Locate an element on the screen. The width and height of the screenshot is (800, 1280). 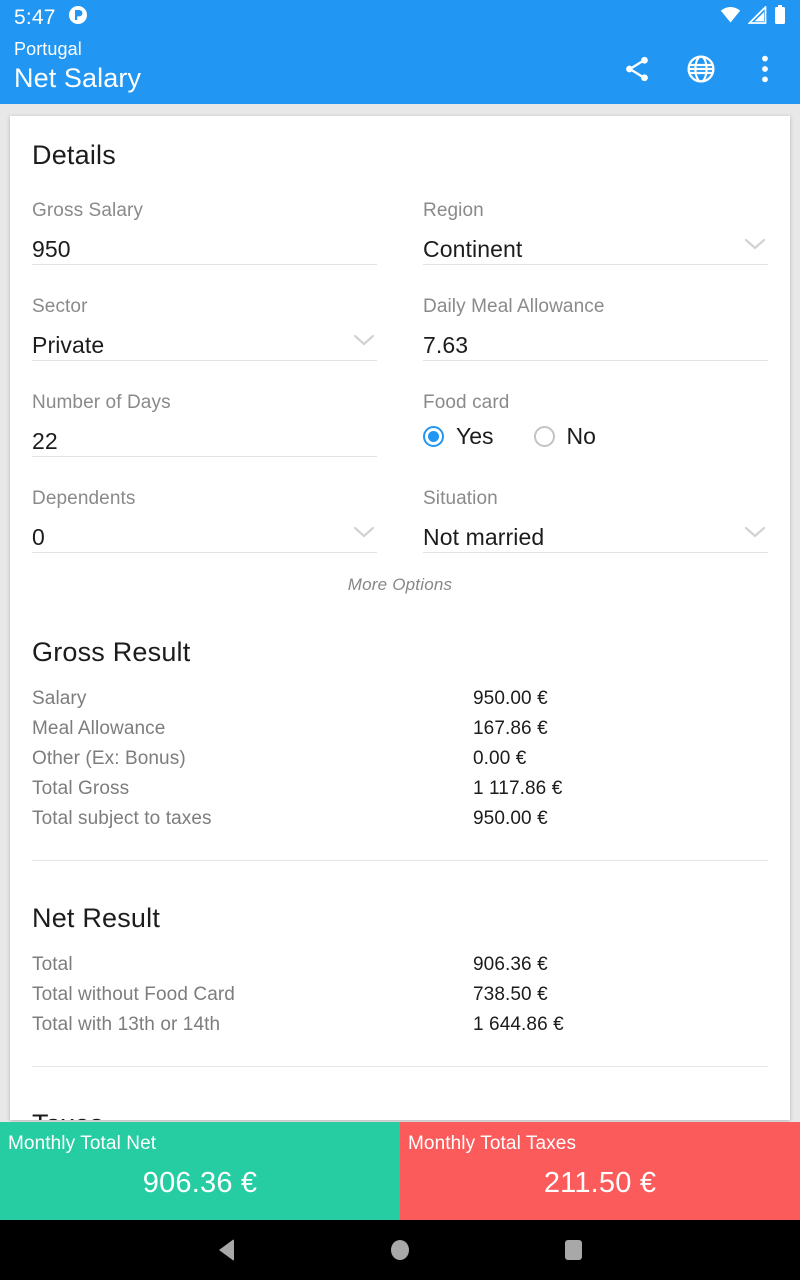
share-icon is located at coordinates (637, 69).